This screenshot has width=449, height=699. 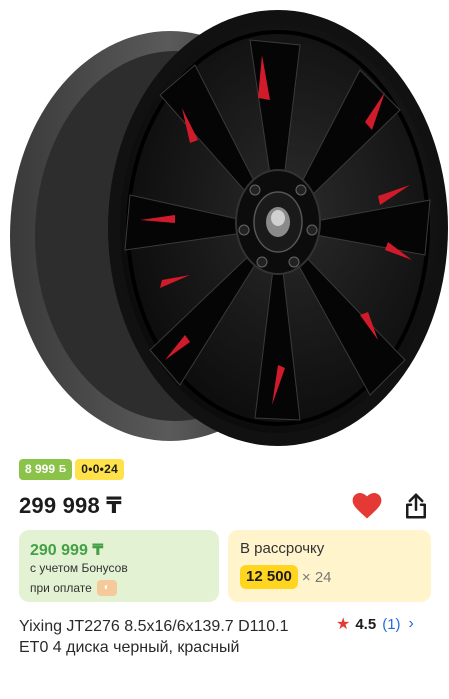 I want to click on installment-multiplier: × 24, so click(x=316, y=577).